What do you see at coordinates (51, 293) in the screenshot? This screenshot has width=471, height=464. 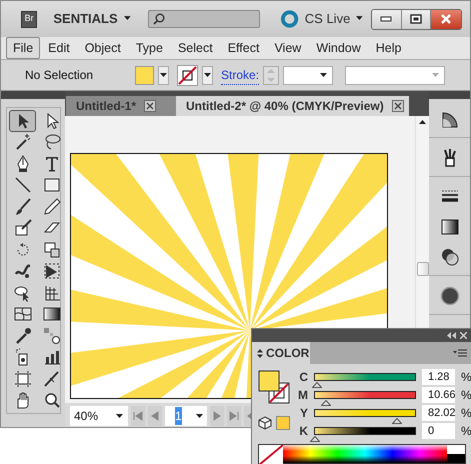 I see `perspective-grid-icon` at bounding box center [51, 293].